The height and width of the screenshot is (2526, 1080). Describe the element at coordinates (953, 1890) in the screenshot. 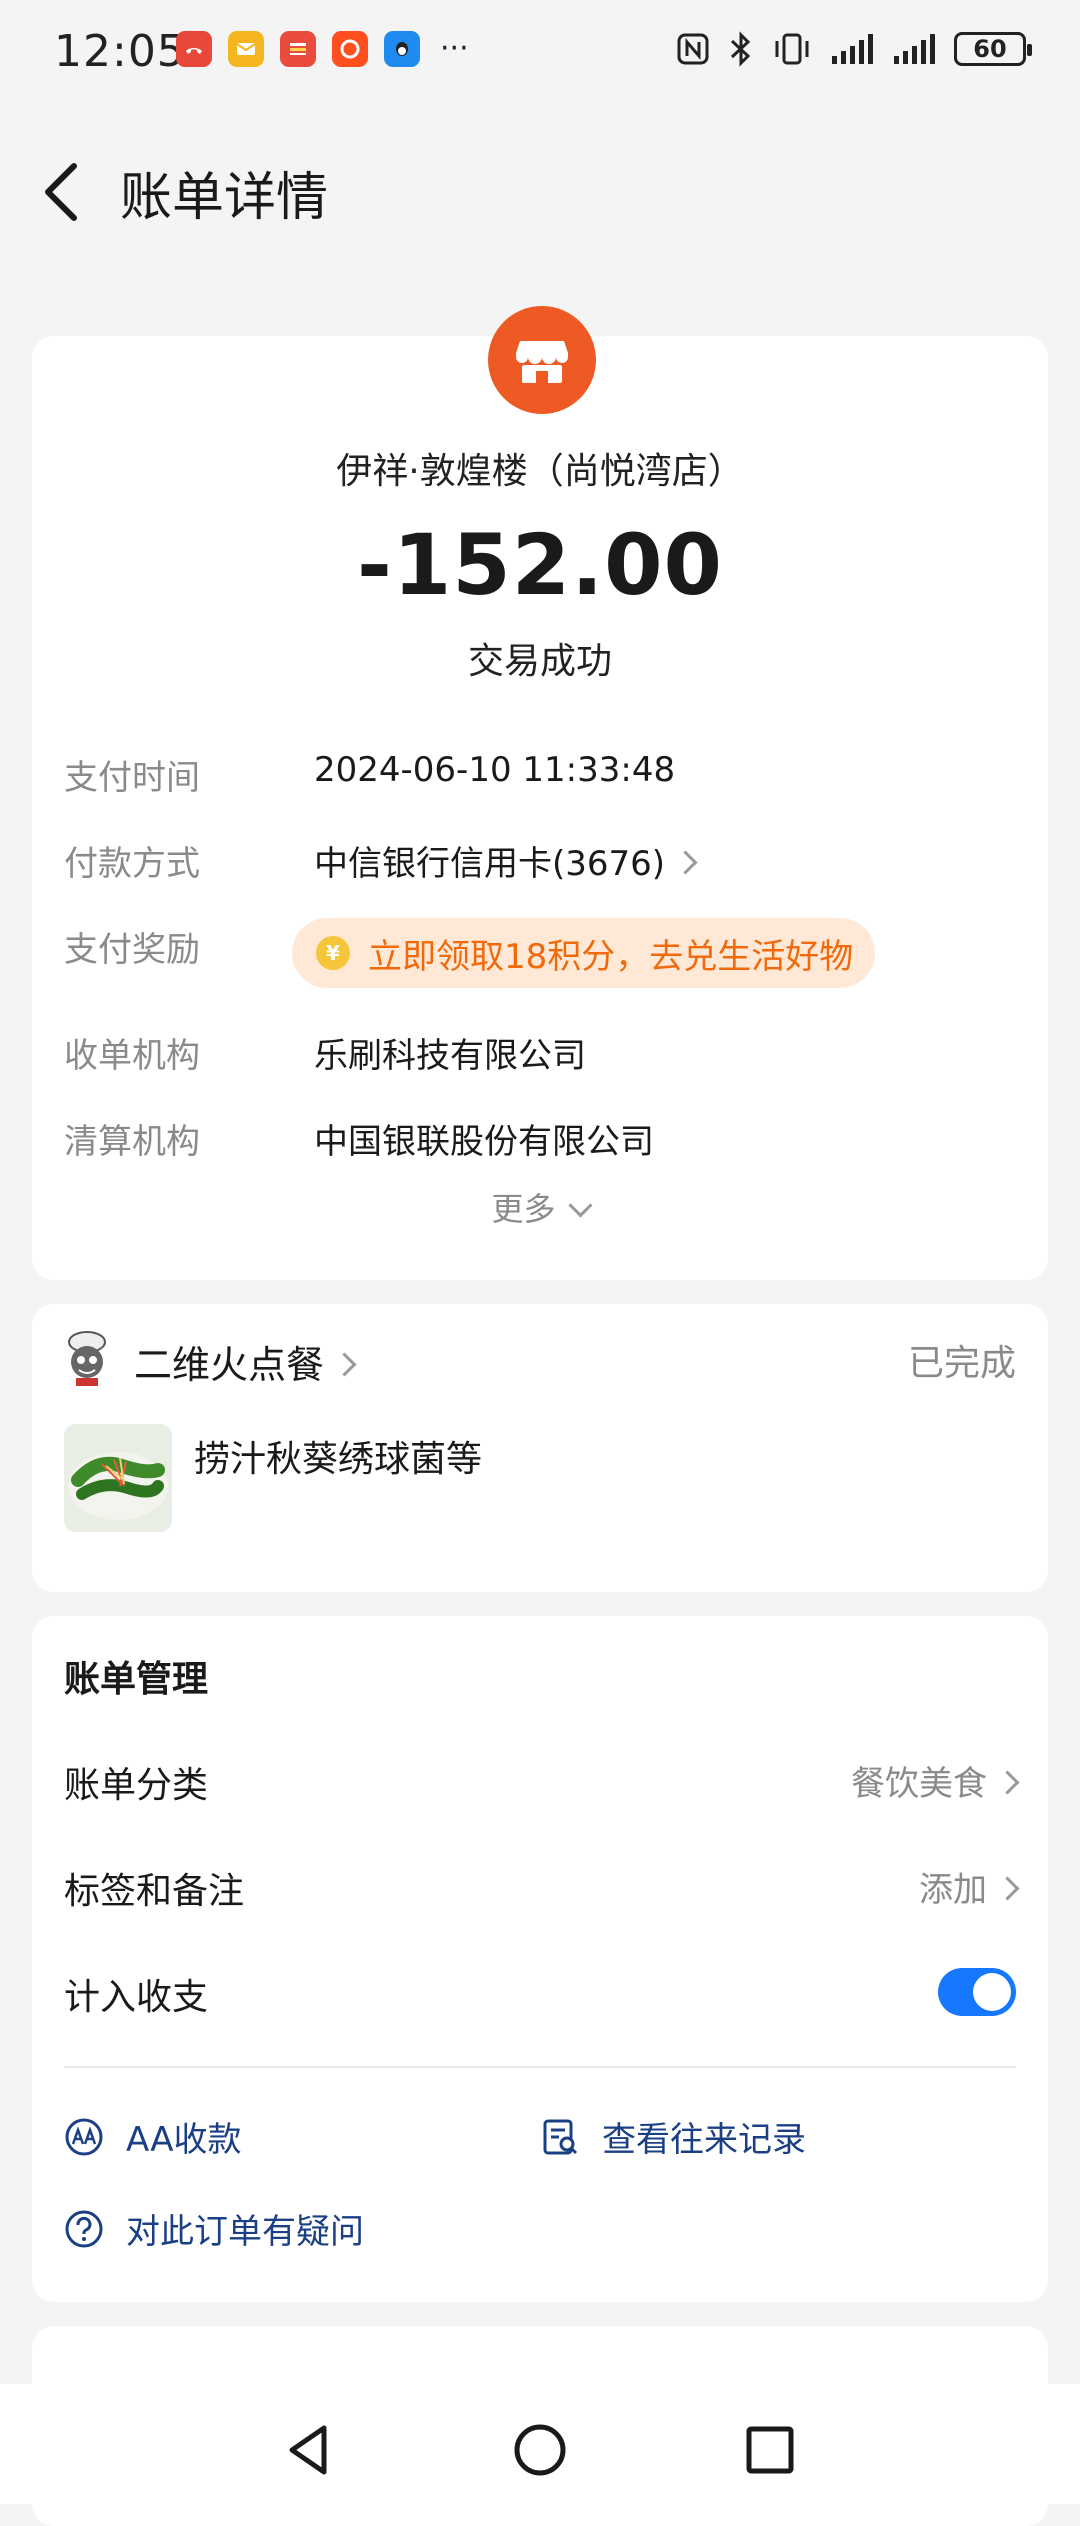

I see `tags-value: 添加` at that location.